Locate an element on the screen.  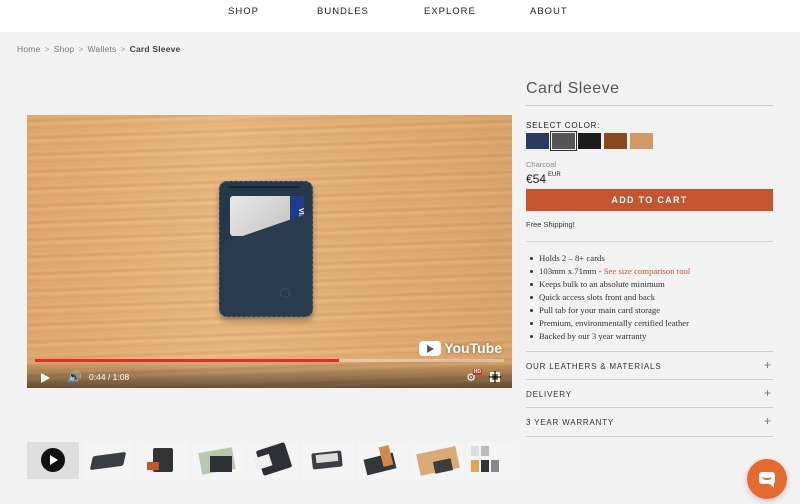
accordion-label: OUR LEATHERS & MATERIALS is located at coordinates (594, 366).